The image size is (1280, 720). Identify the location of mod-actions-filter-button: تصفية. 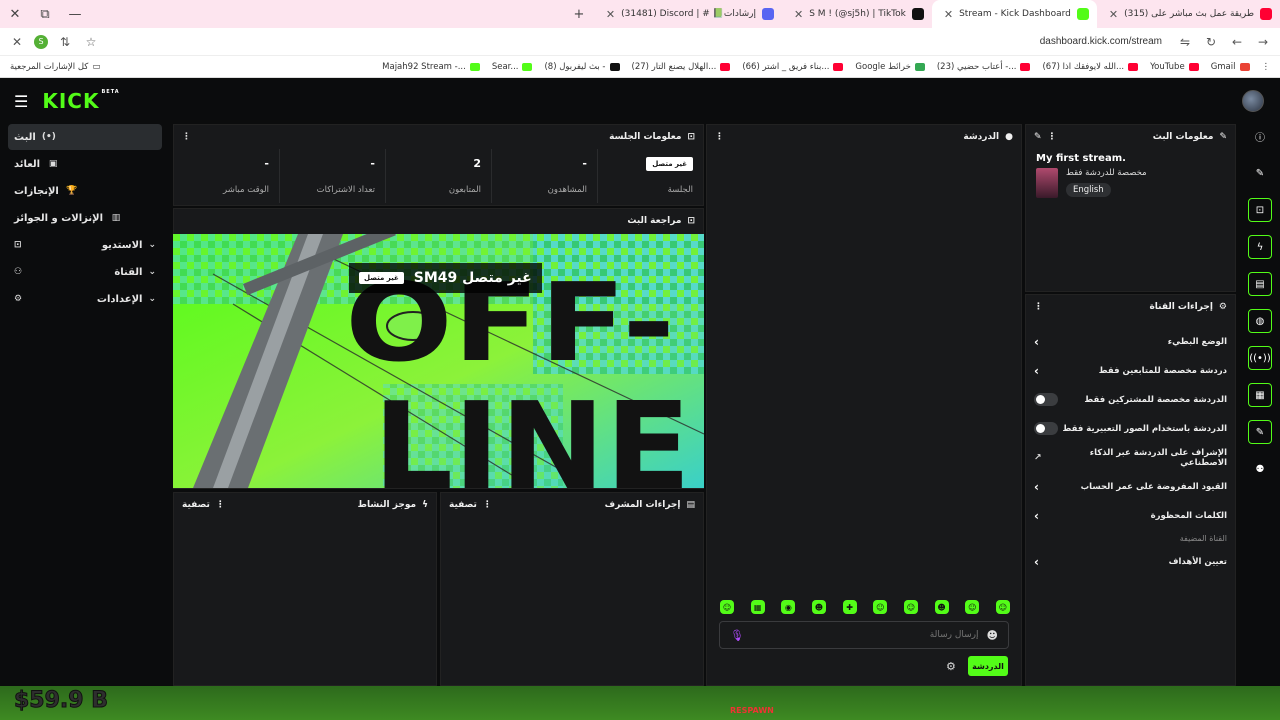
(463, 505).